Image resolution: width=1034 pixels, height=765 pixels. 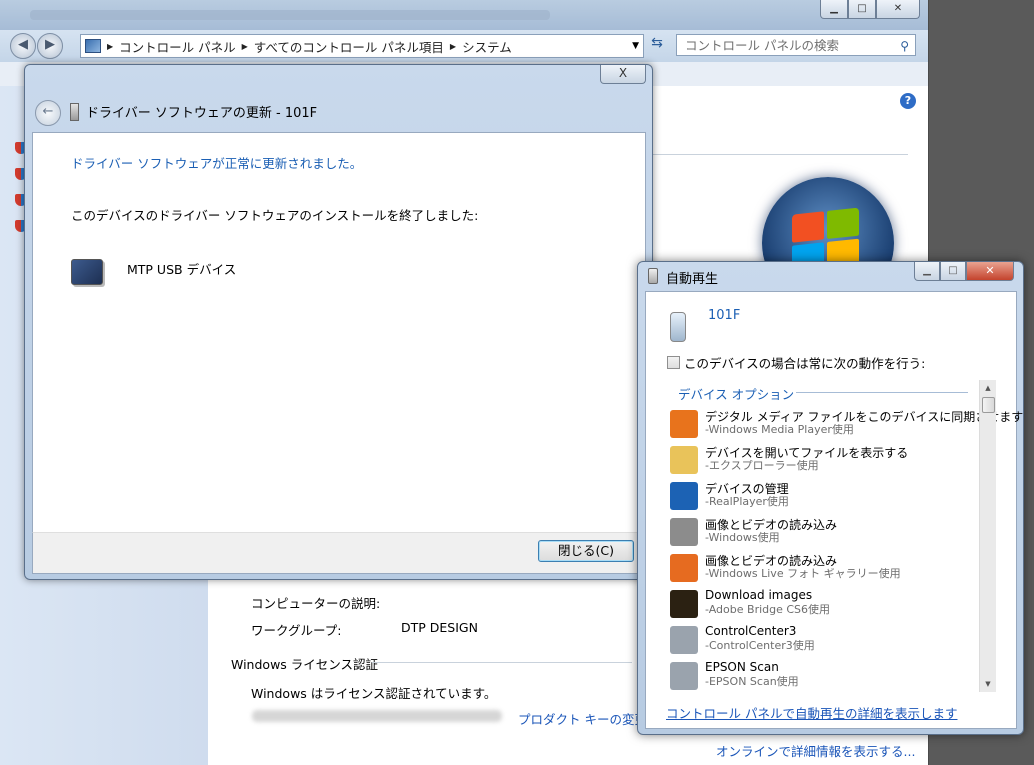 I want to click on help-icon: ?, so click(x=908, y=101).